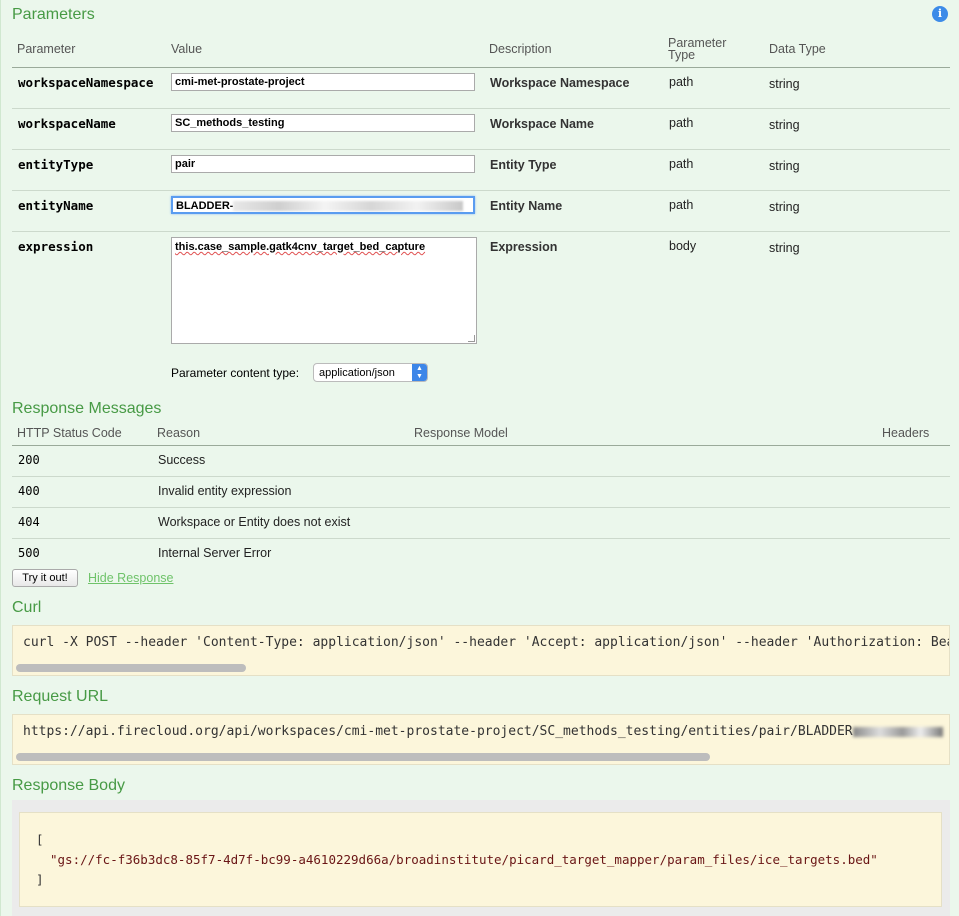 This screenshot has width=959, height=916. Describe the element at coordinates (784, 125) in the screenshot. I see `param-datatype-workspace-name: string` at that location.